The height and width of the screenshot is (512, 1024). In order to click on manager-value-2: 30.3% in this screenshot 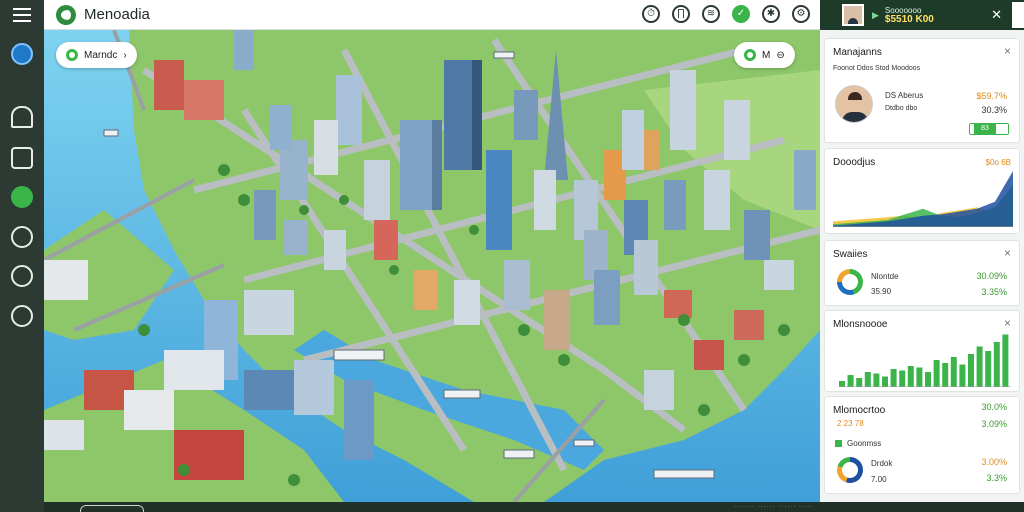, I will do `click(994, 110)`.